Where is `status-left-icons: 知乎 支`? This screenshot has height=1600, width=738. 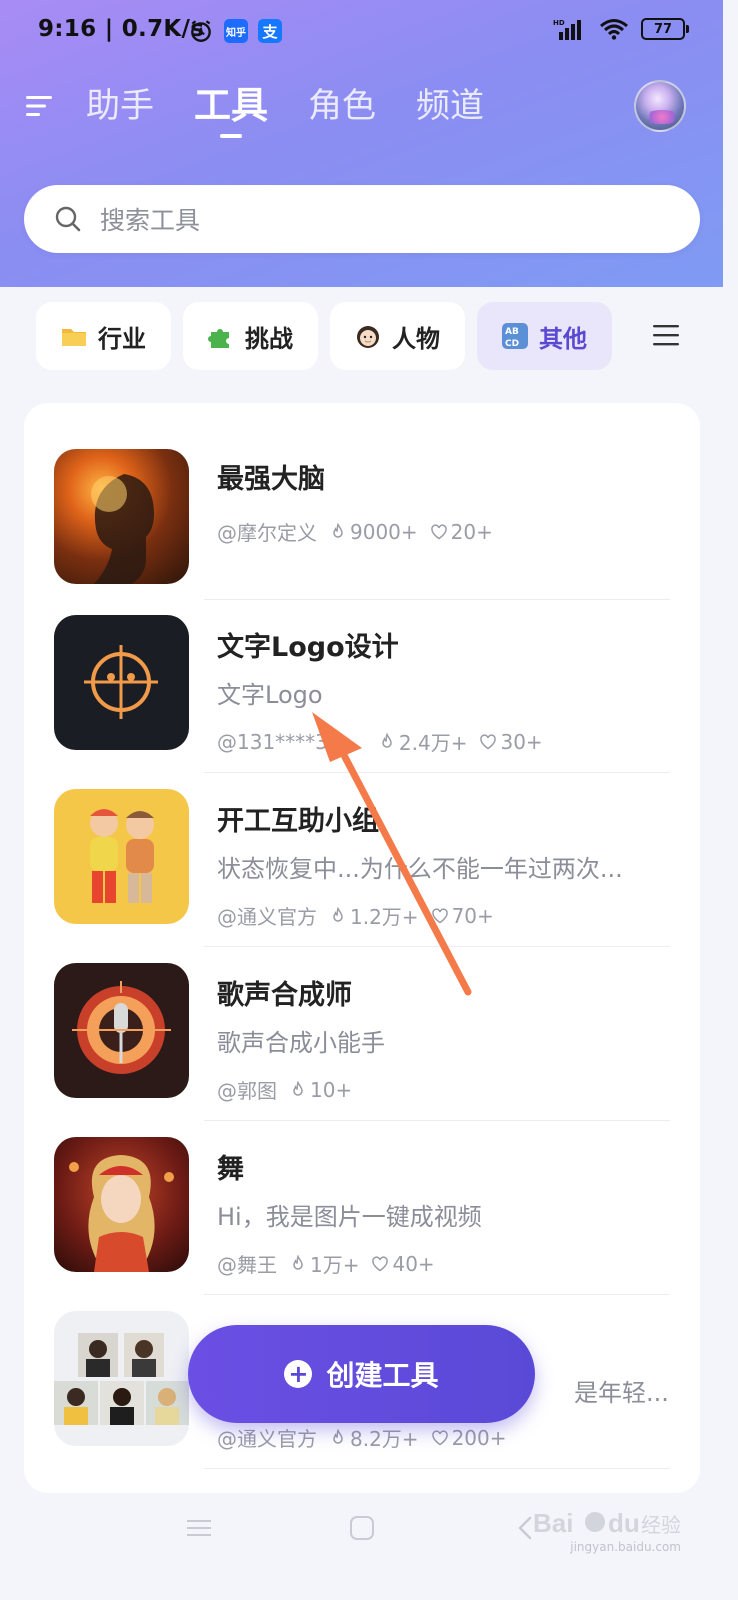 status-left-icons: 知乎 支 is located at coordinates (235, 31).